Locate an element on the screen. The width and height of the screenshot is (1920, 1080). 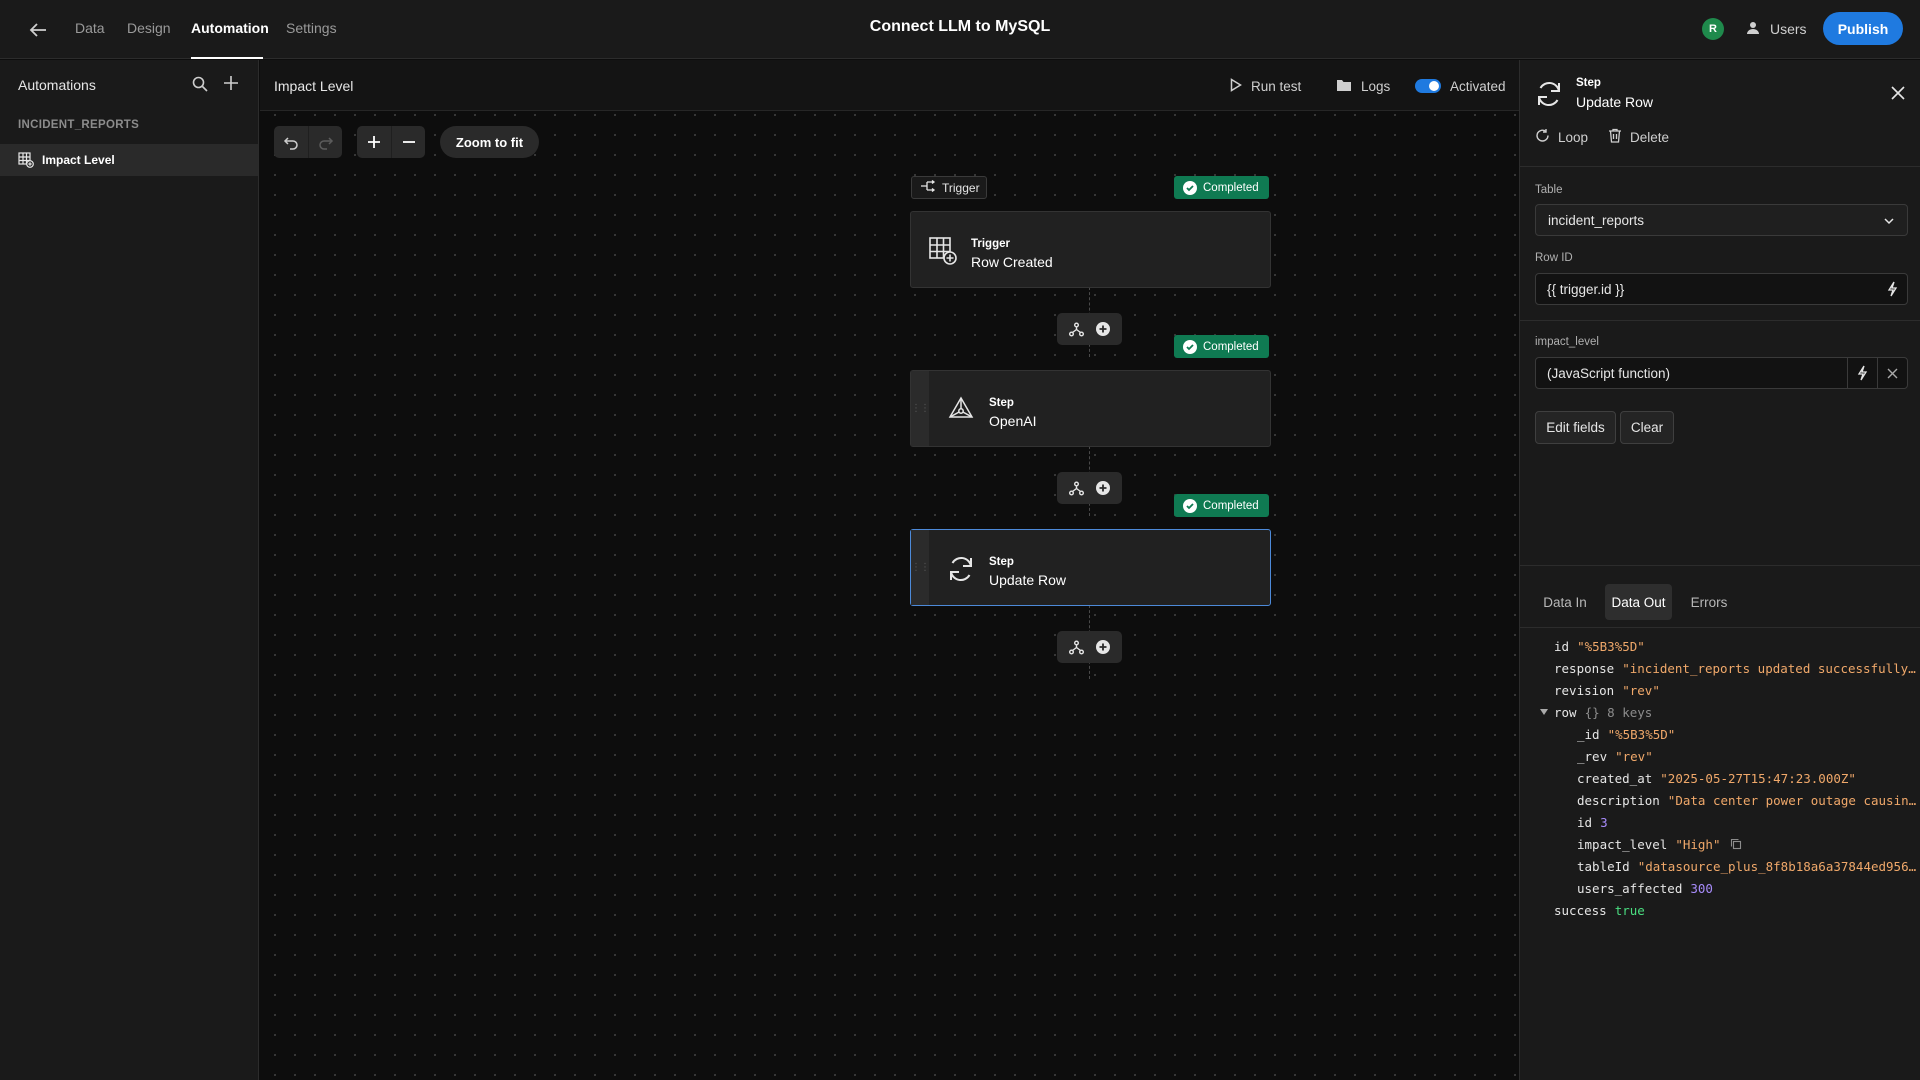
json-row-row: row{} 8 keys is located at coordinates (1720, 712).